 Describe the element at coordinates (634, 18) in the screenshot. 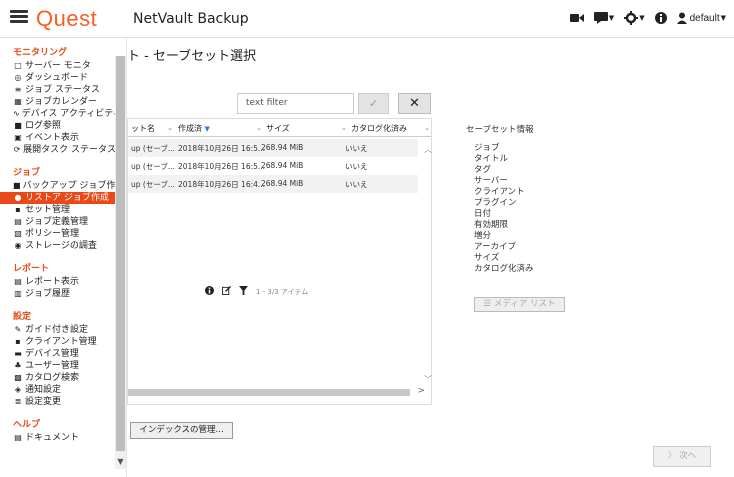

I see `settings-icon: ▼` at that location.